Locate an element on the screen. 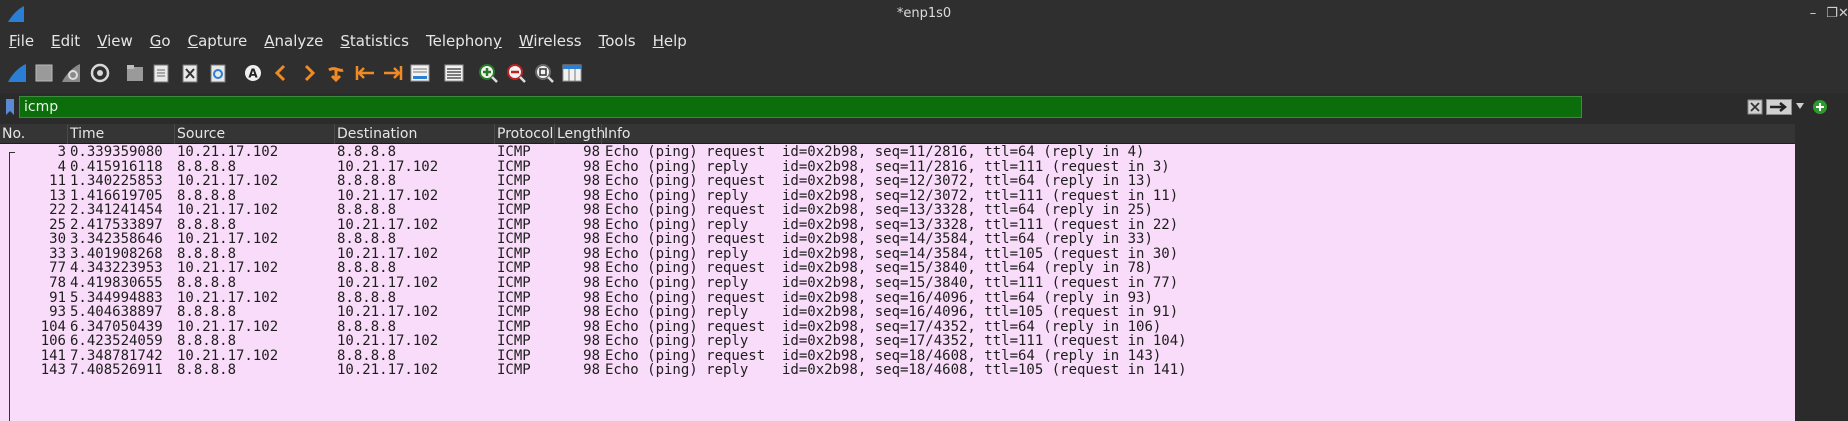 This screenshot has height=421, width=1848. column-header-info: Info is located at coordinates (1198, 134).